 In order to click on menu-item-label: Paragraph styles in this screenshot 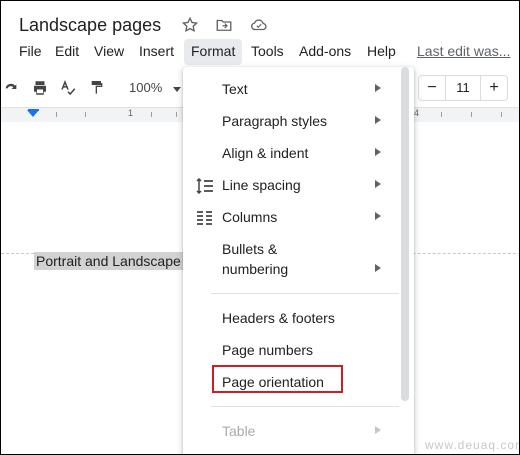, I will do `click(275, 121)`.